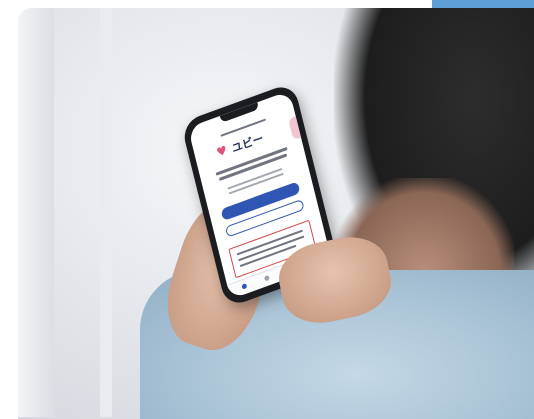 This screenshot has width=534, height=419. Describe the element at coordinates (239, 112) in the screenshot. I see `phone-notch` at that location.